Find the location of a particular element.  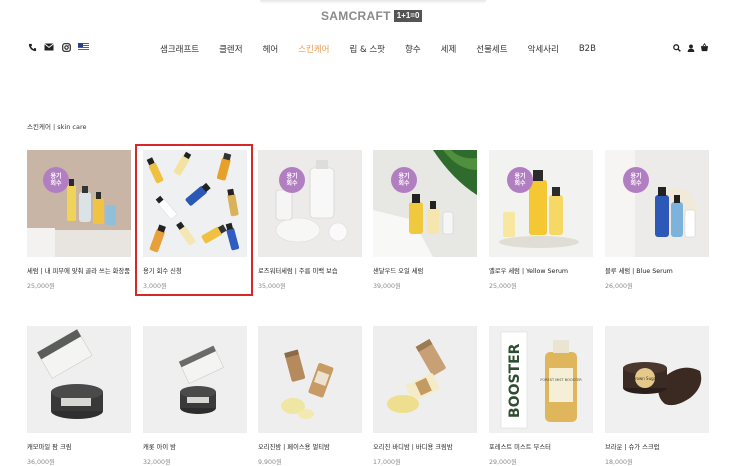

product-image: BOOSTER FOREST MIST BOOSTER is located at coordinates (541, 379).